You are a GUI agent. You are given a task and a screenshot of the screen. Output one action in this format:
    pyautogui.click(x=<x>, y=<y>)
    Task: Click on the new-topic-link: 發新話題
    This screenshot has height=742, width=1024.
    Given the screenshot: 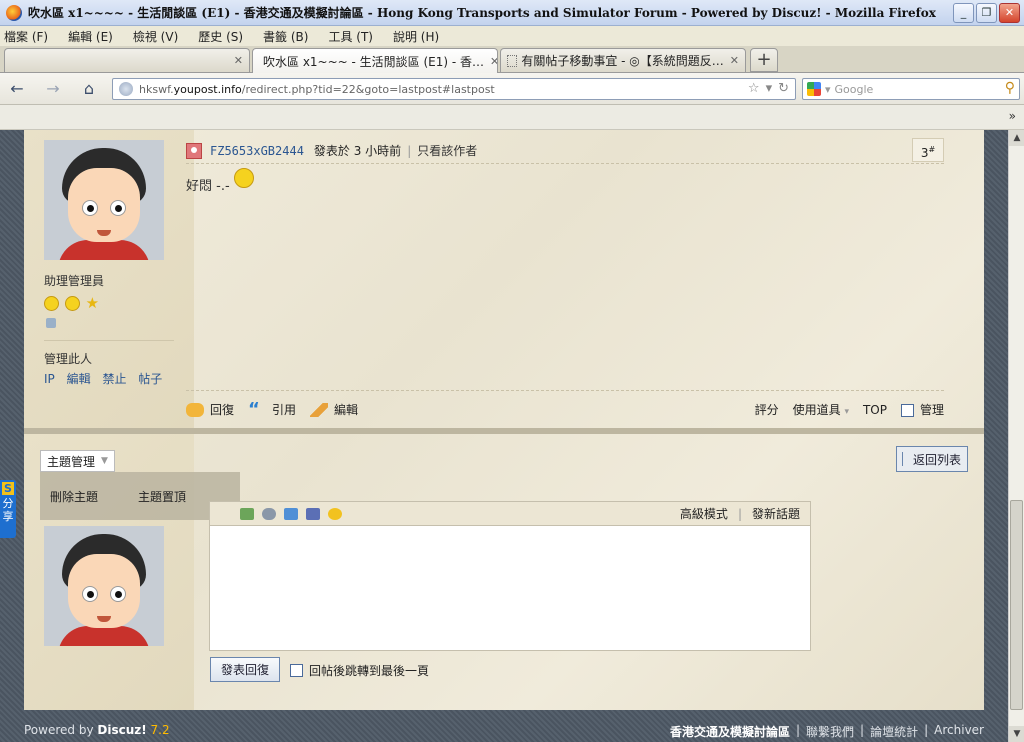 What is the action you would take?
    pyautogui.click(x=776, y=513)
    